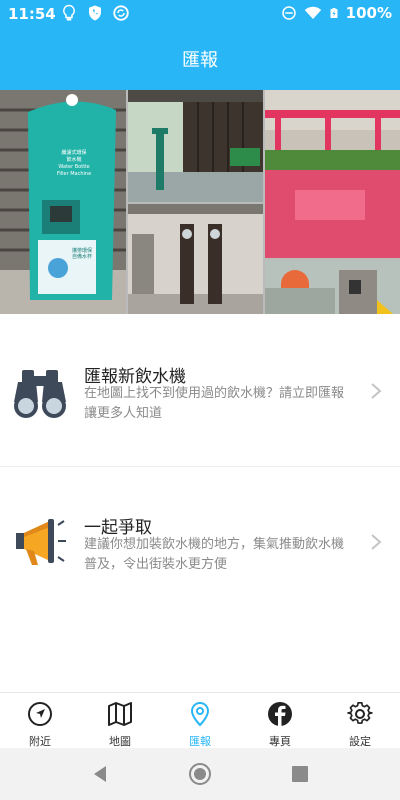 This screenshot has height=800, width=400. I want to click on phone-shield-icon, so click(95, 13).